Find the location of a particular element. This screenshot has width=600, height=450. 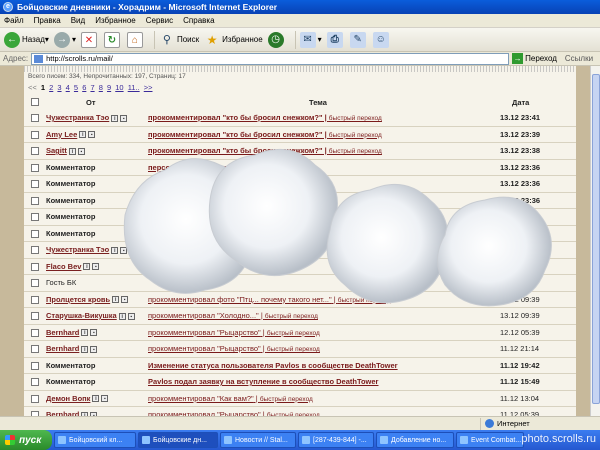

sender-name: Sagitt i ▪ is located at coordinates (65, 150).